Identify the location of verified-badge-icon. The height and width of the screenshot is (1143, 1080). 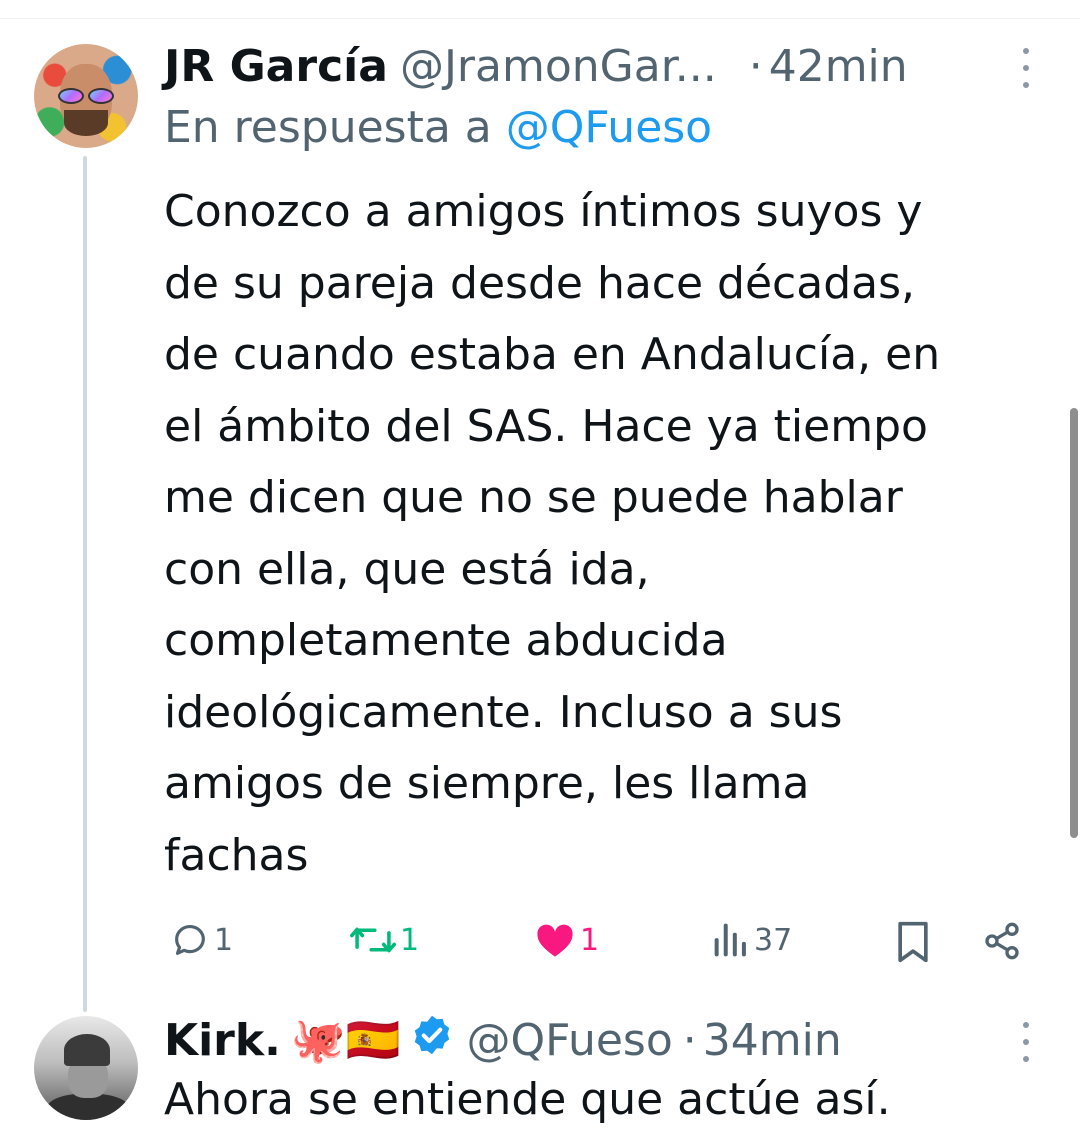
(432, 1040).